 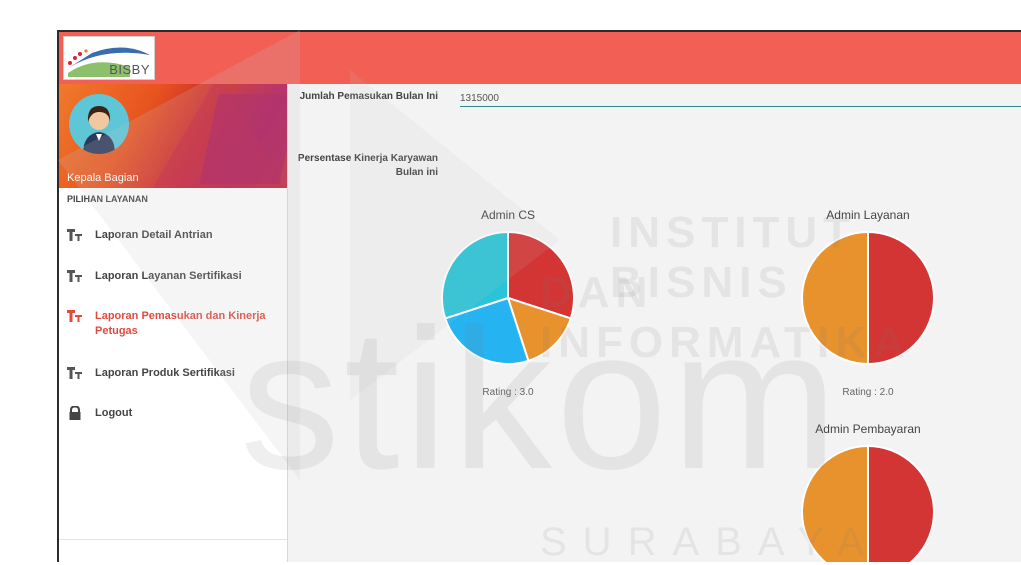 What do you see at coordinates (868, 392) in the screenshot?
I see `rating-admin-layanan: Rating : 2.0` at bounding box center [868, 392].